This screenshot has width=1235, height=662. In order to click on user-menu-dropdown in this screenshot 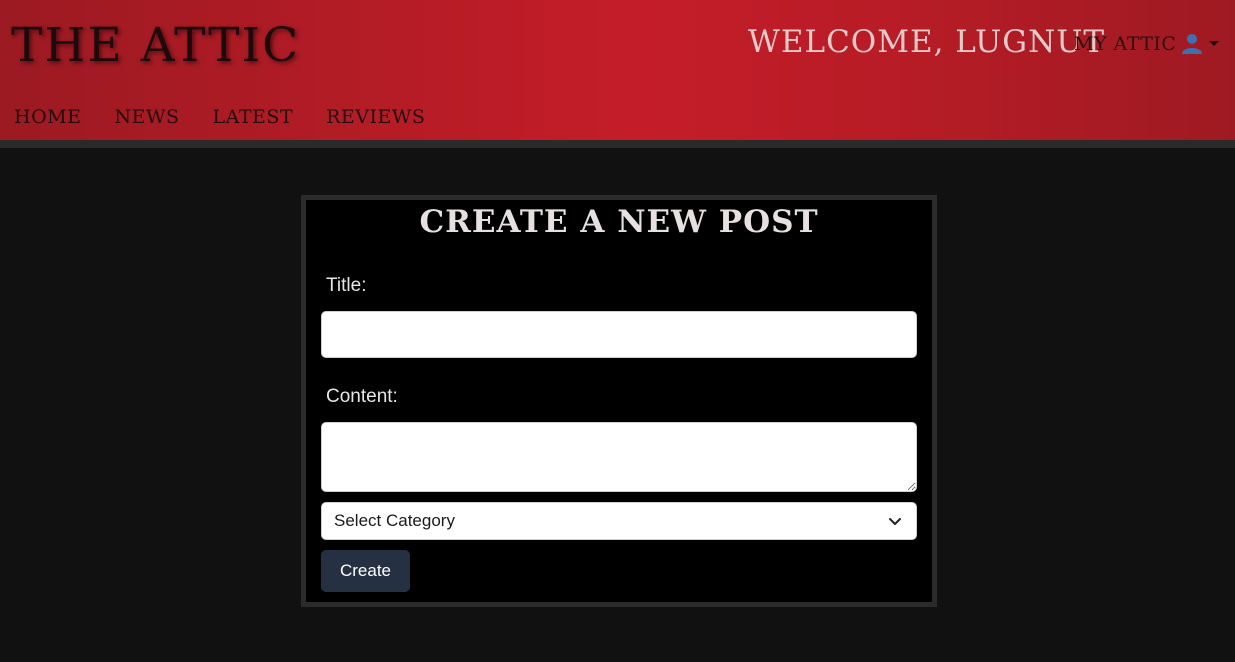, I will do `click(1201, 43)`.